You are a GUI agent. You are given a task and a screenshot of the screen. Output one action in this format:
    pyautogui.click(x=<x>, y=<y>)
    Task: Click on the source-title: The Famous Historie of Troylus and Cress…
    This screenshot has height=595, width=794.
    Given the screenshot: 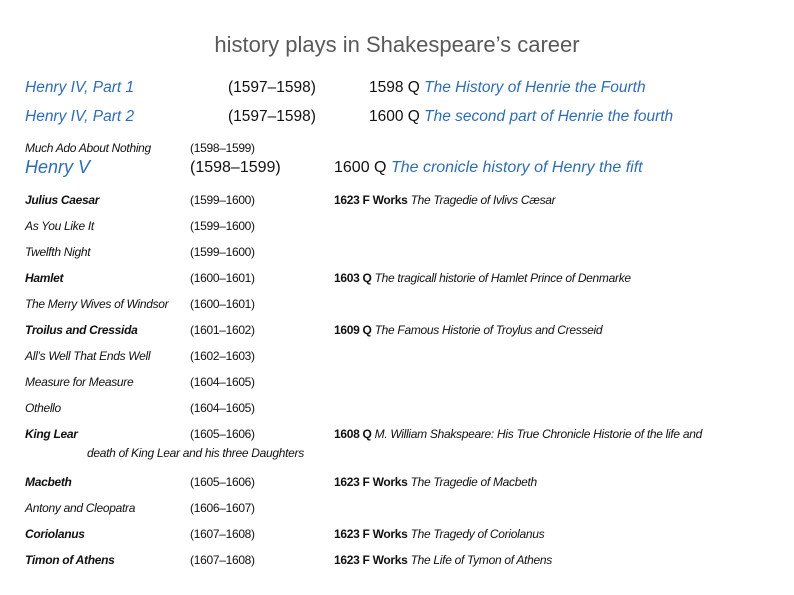 What is the action you would take?
    pyautogui.click(x=488, y=330)
    